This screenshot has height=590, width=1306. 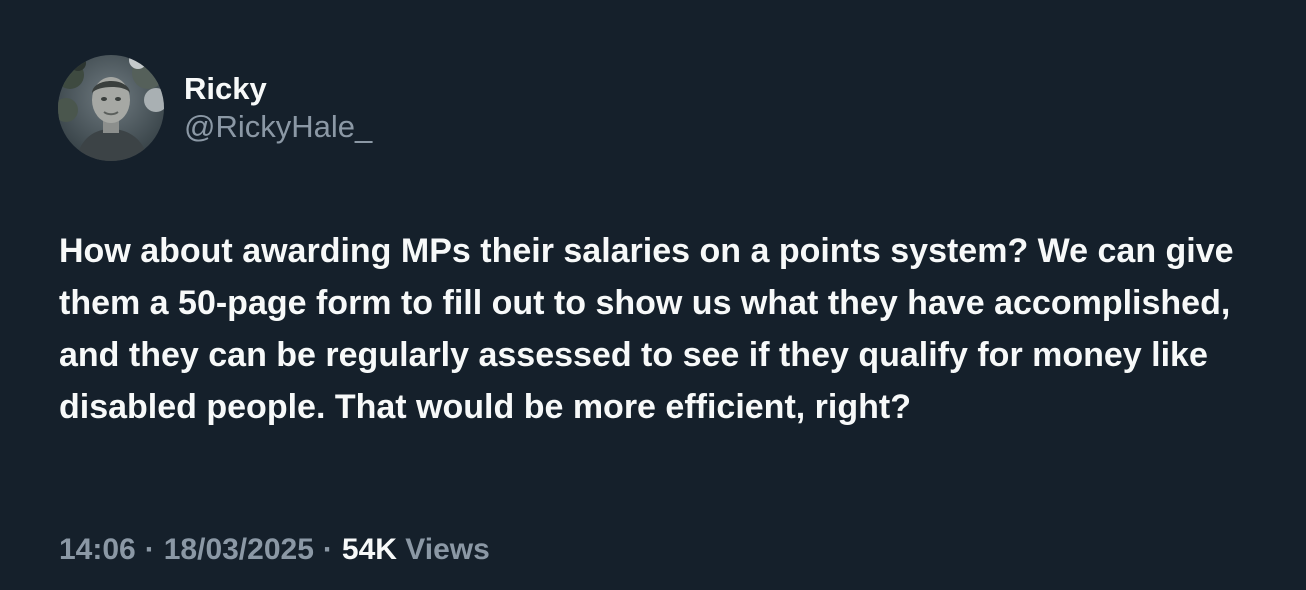 What do you see at coordinates (447, 549) in the screenshot?
I see `views-label: Views` at bounding box center [447, 549].